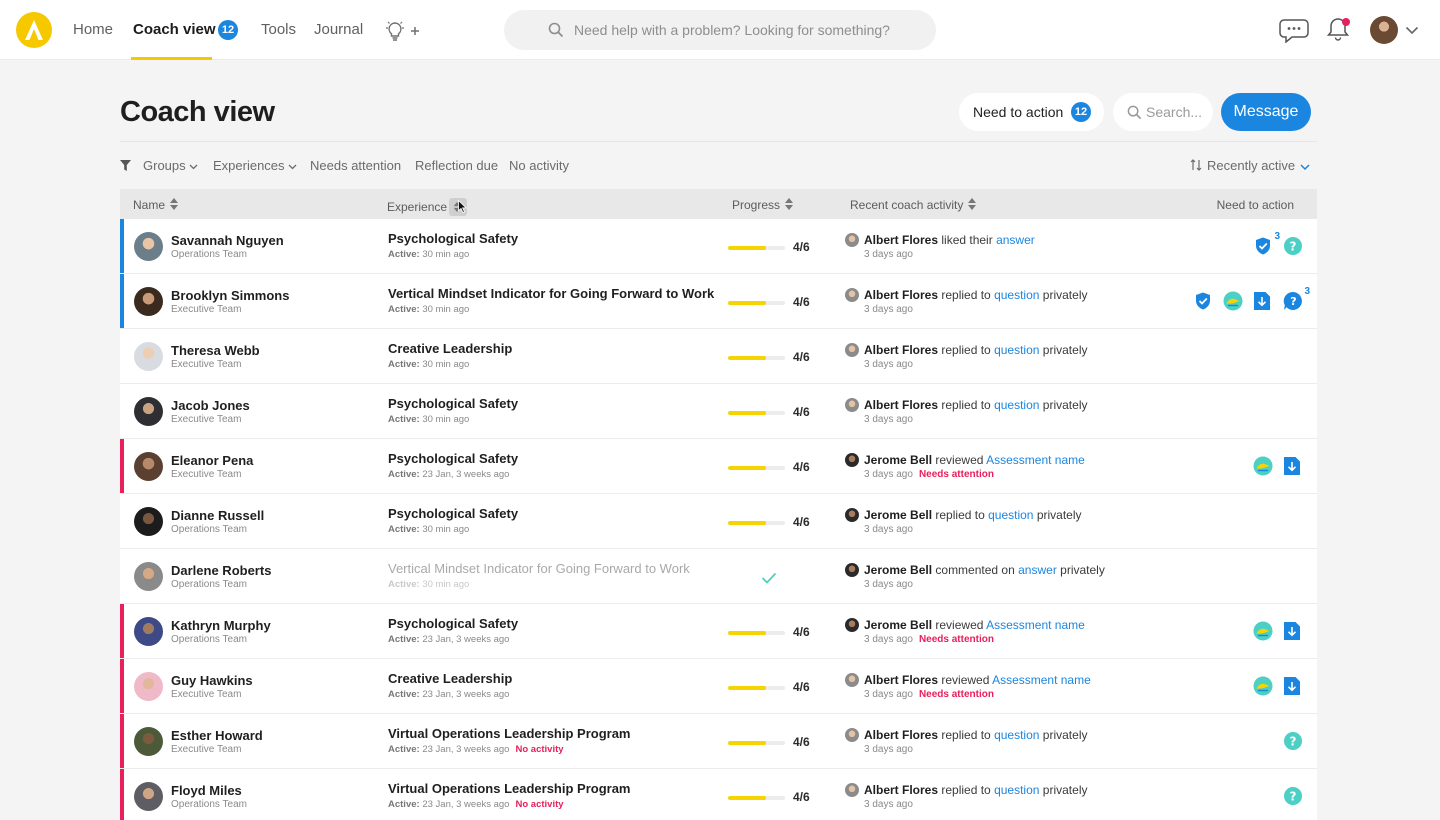 This screenshot has width=1440, height=820. Describe the element at coordinates (217, 735) in the screenshot. I see `coachee-name: Esther Howard` at that location.